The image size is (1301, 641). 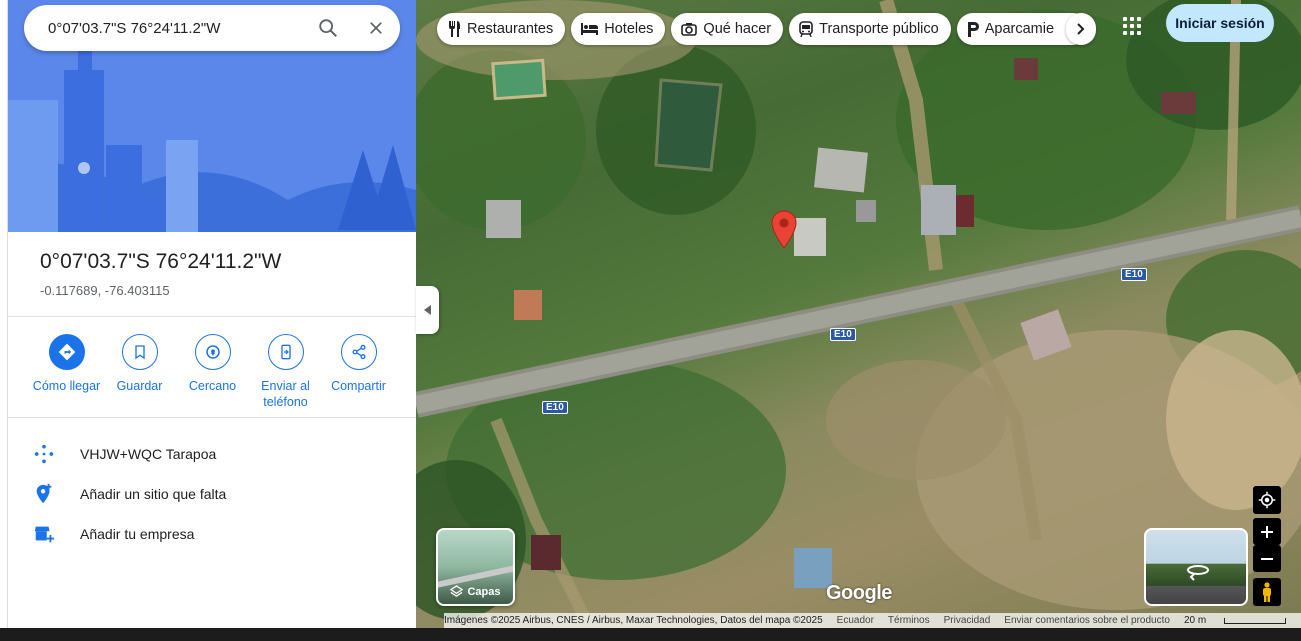 What do you see at coordinates (484, 591) in the screenshot?
I see `layers-label: Capas` at bounding box center [484, 591].